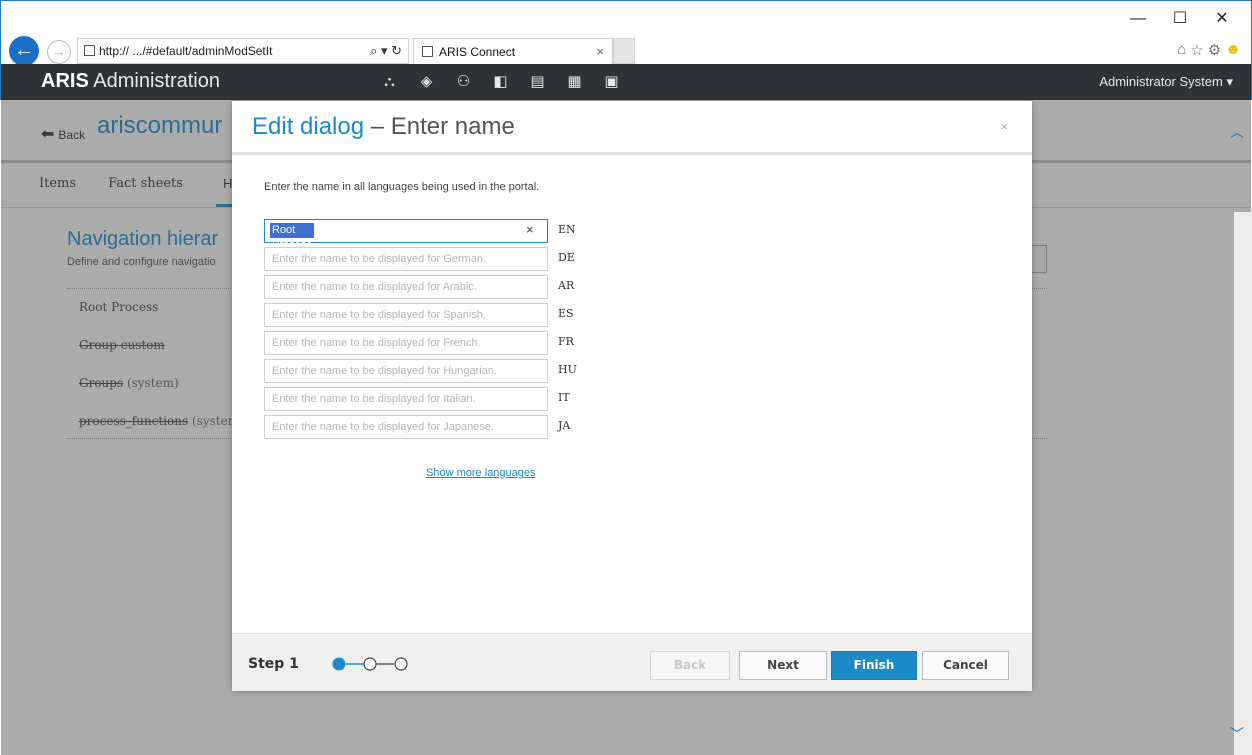 This screenshot has width=1252, height=755. What do you see at coordinates (567, 369) in the screenshot?
I see `lang-code-hu: HU` at bounding box center [567, 369].